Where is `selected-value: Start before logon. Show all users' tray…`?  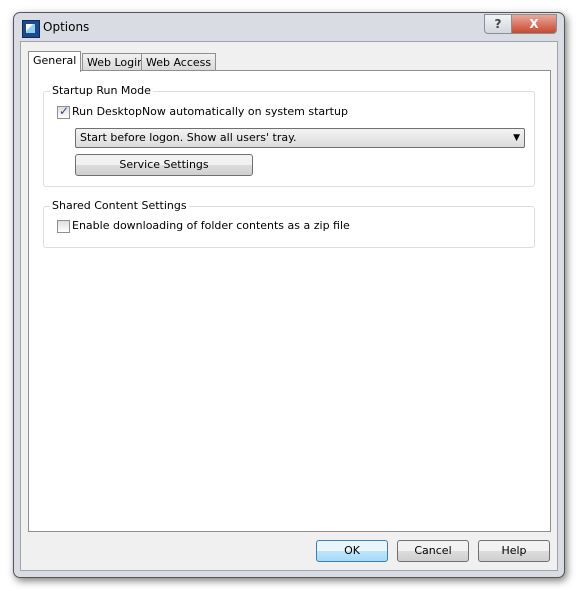 selected-value: Start before logon. Show all users' tray… is located at coordinates (188, 137).